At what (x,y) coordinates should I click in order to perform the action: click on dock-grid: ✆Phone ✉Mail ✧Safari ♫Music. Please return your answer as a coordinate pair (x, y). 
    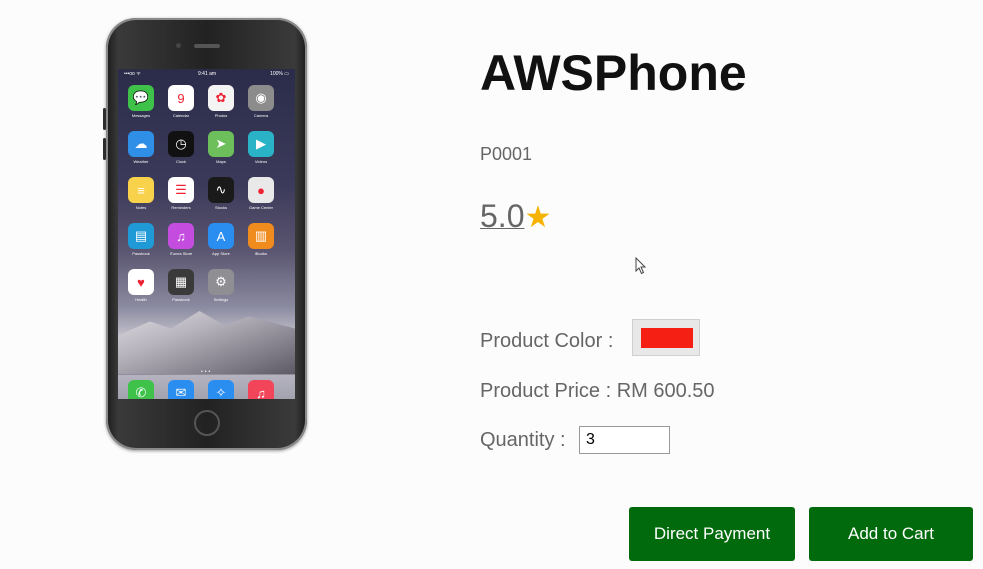
    Looking at the image, I should click on (201, 389).